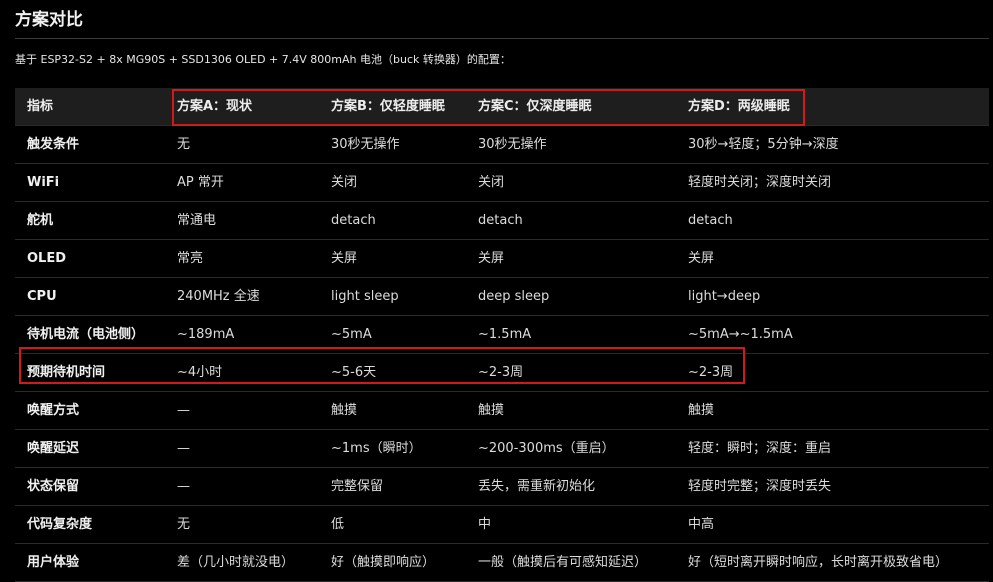 The height and width of the screenshot is (582, 993). I want to click on header-plan-b: 方案B：仅轻度睡眠, so click(392, 107).